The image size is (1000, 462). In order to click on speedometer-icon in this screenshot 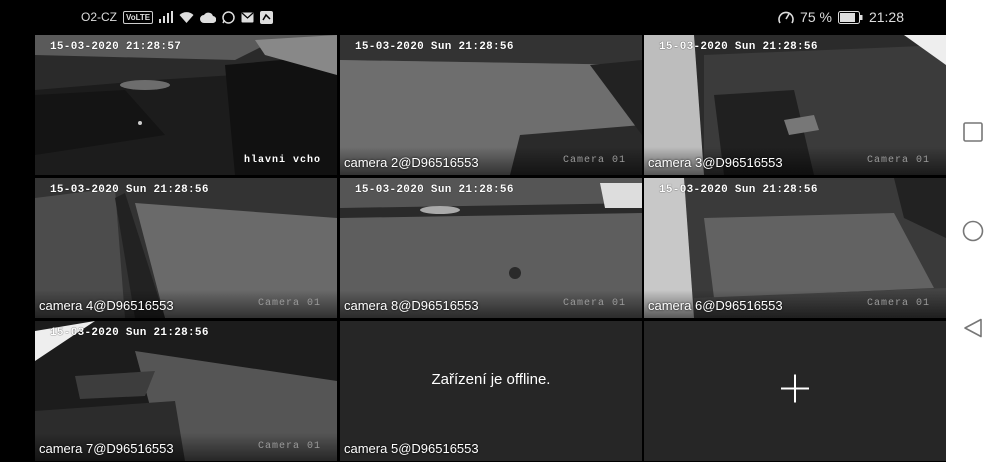, I will do `click(786, 17)`.